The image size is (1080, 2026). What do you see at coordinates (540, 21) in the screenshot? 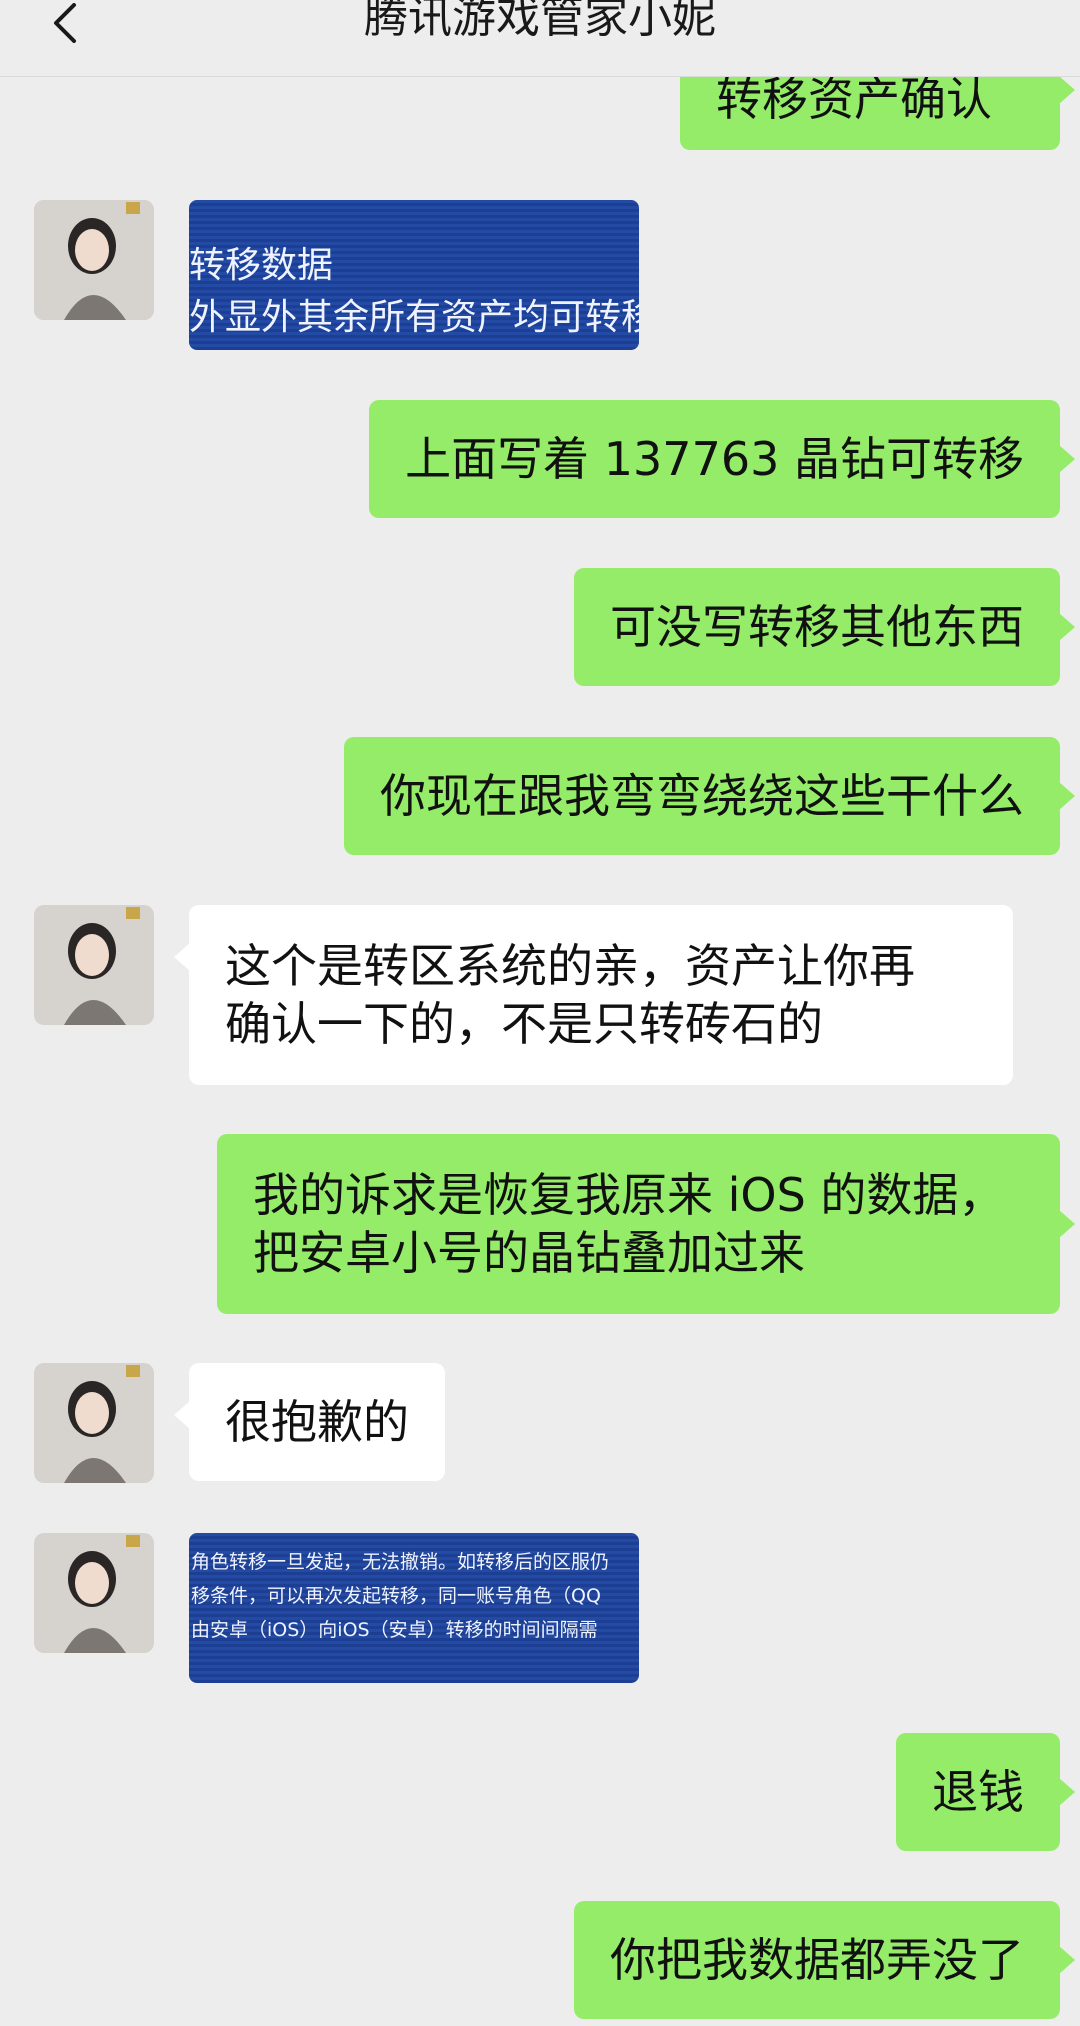
I see `chat-title: 腾讯游戏管家小妮` at bounding box center [540, 21].